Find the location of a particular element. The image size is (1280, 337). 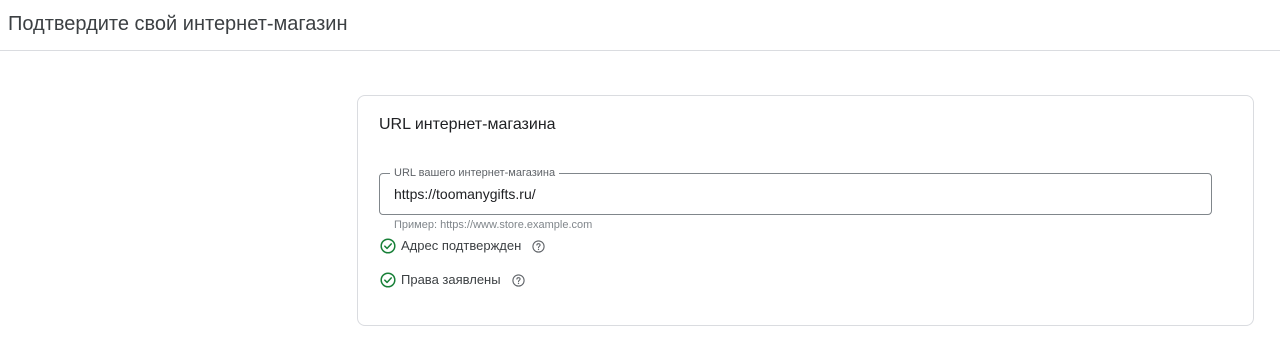

status-label: Права заявлены is located at coordinates (451, 279).